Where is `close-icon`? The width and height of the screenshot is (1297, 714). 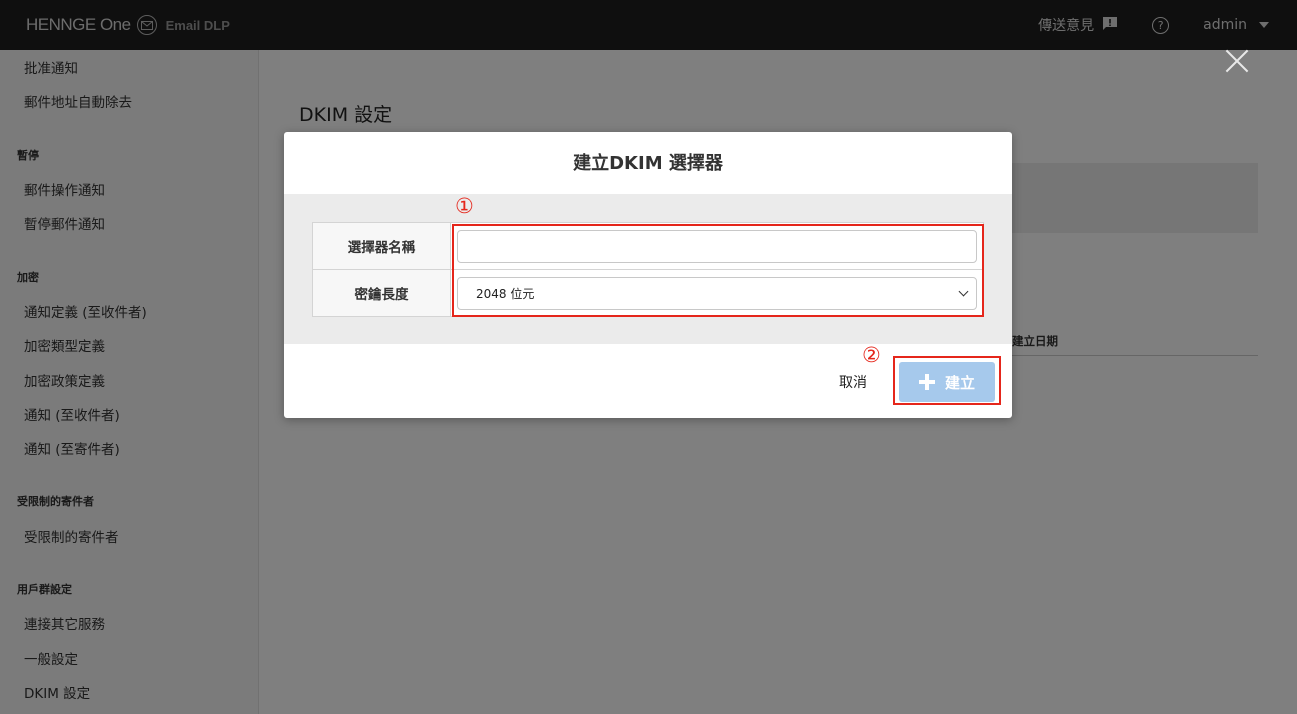 close-icon is located at coordinates (1237, 61).